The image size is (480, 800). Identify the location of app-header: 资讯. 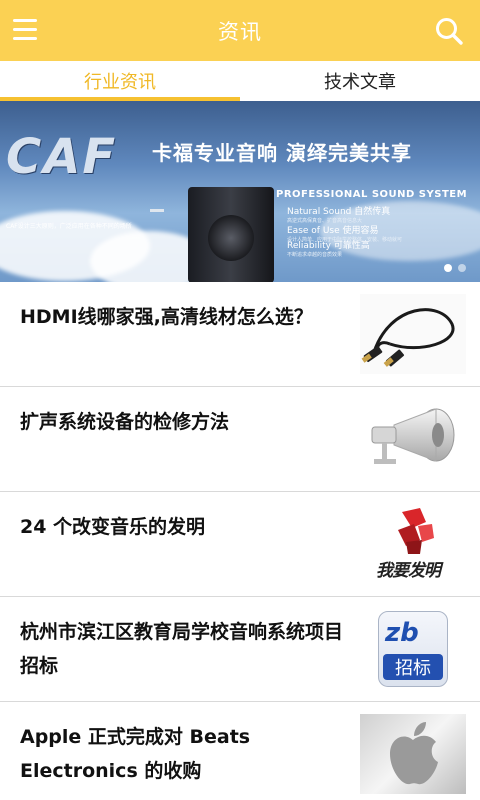
(240, 30).